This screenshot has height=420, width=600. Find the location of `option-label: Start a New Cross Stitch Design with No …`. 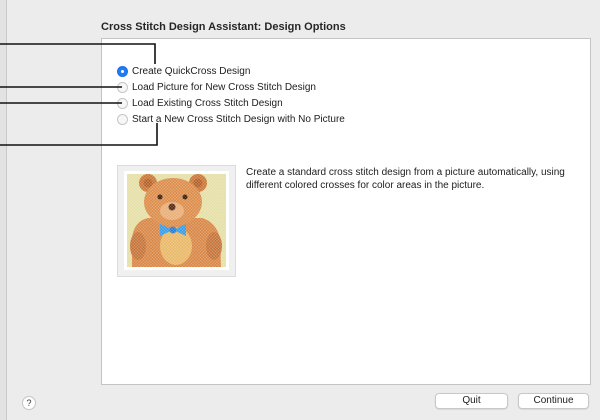

option-label: Start a New Cross Stitch Design with No … is located at coordinates (238, 119).